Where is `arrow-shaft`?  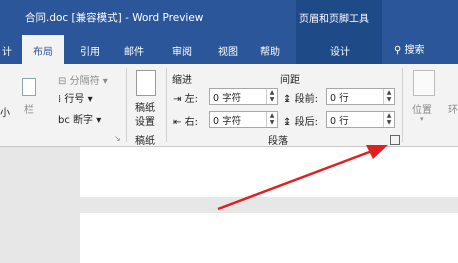
arrow-shaft is located at coordinates (295, 180).